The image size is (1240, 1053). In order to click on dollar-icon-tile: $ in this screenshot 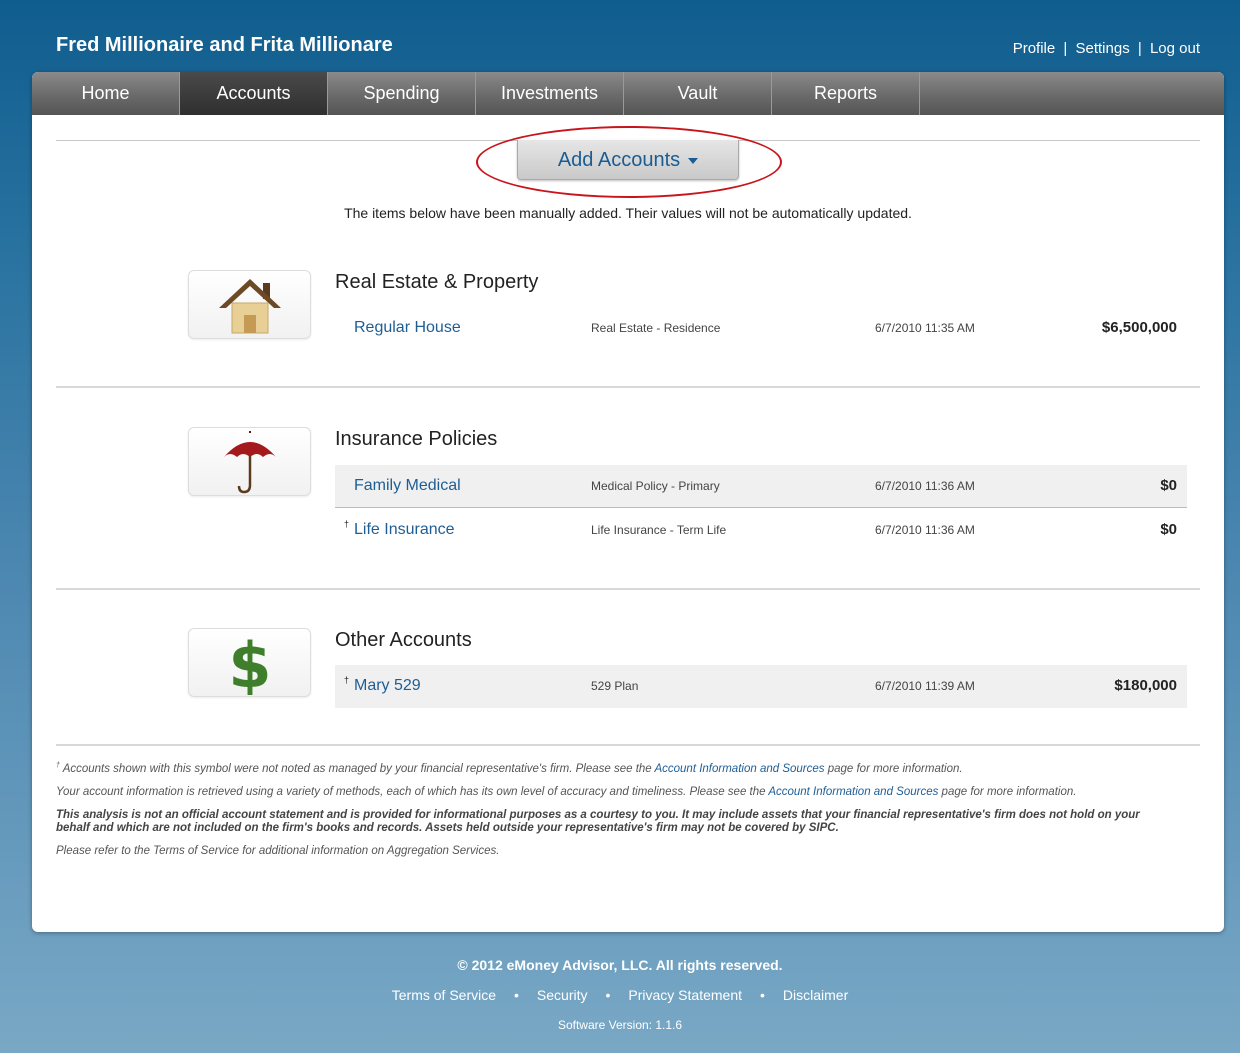, I will do `click(249, 662)`.